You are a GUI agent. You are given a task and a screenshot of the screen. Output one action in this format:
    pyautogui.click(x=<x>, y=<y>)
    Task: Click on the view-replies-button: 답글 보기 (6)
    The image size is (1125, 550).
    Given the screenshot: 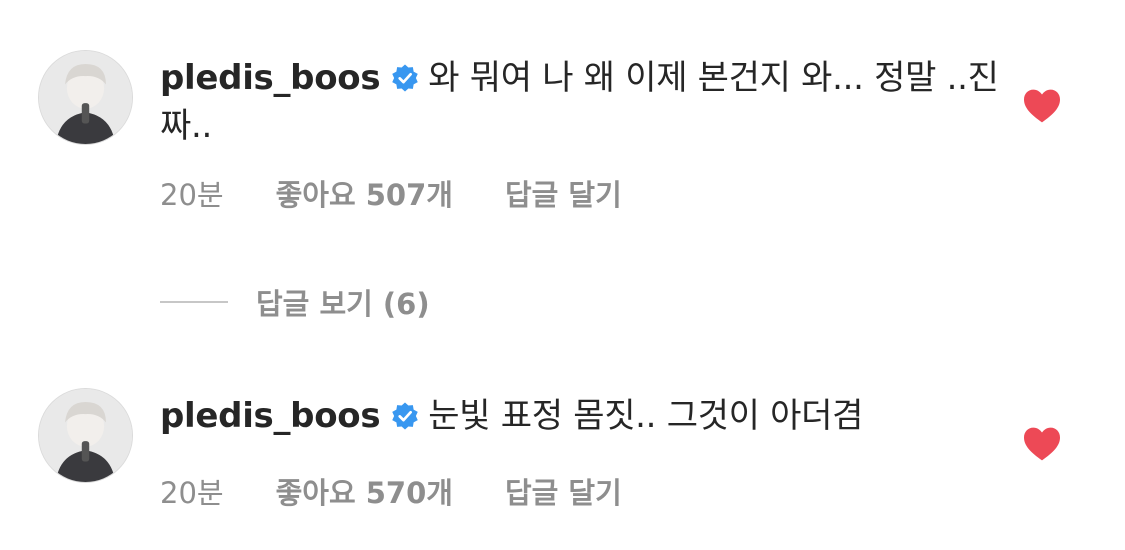 What is the action you would take?
    pyautogui.click(x=295, y=302)
    